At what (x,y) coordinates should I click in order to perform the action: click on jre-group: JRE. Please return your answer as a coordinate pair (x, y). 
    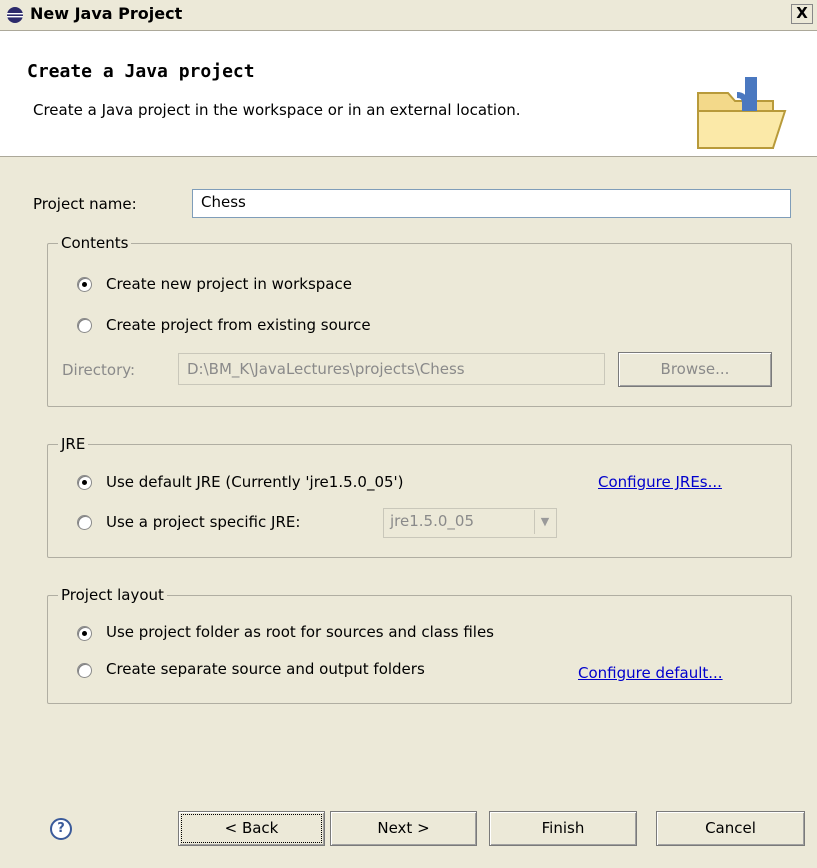
    Looking at the image, I should click on (419, 496).